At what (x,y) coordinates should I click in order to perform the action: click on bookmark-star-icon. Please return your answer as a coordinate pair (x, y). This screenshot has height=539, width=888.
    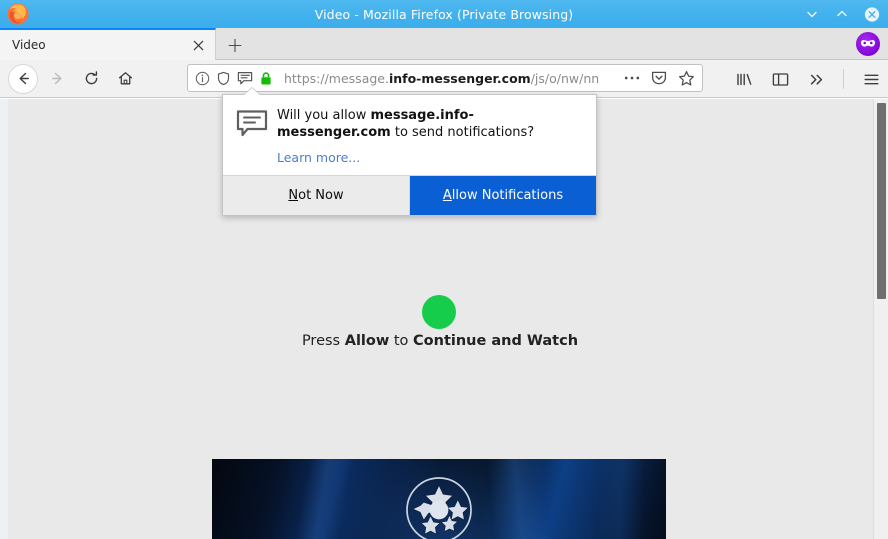
    Looking at the image, I should click on (686, 78).